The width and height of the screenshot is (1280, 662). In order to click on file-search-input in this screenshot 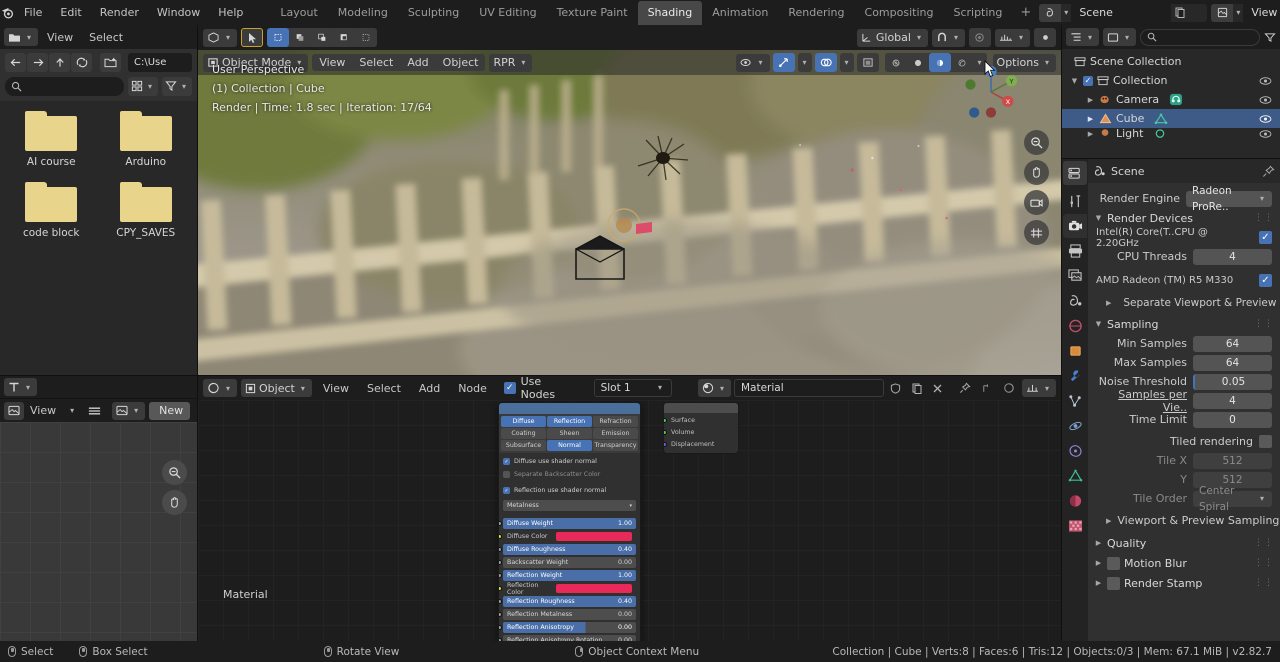, I will do `click(72, 86)`.